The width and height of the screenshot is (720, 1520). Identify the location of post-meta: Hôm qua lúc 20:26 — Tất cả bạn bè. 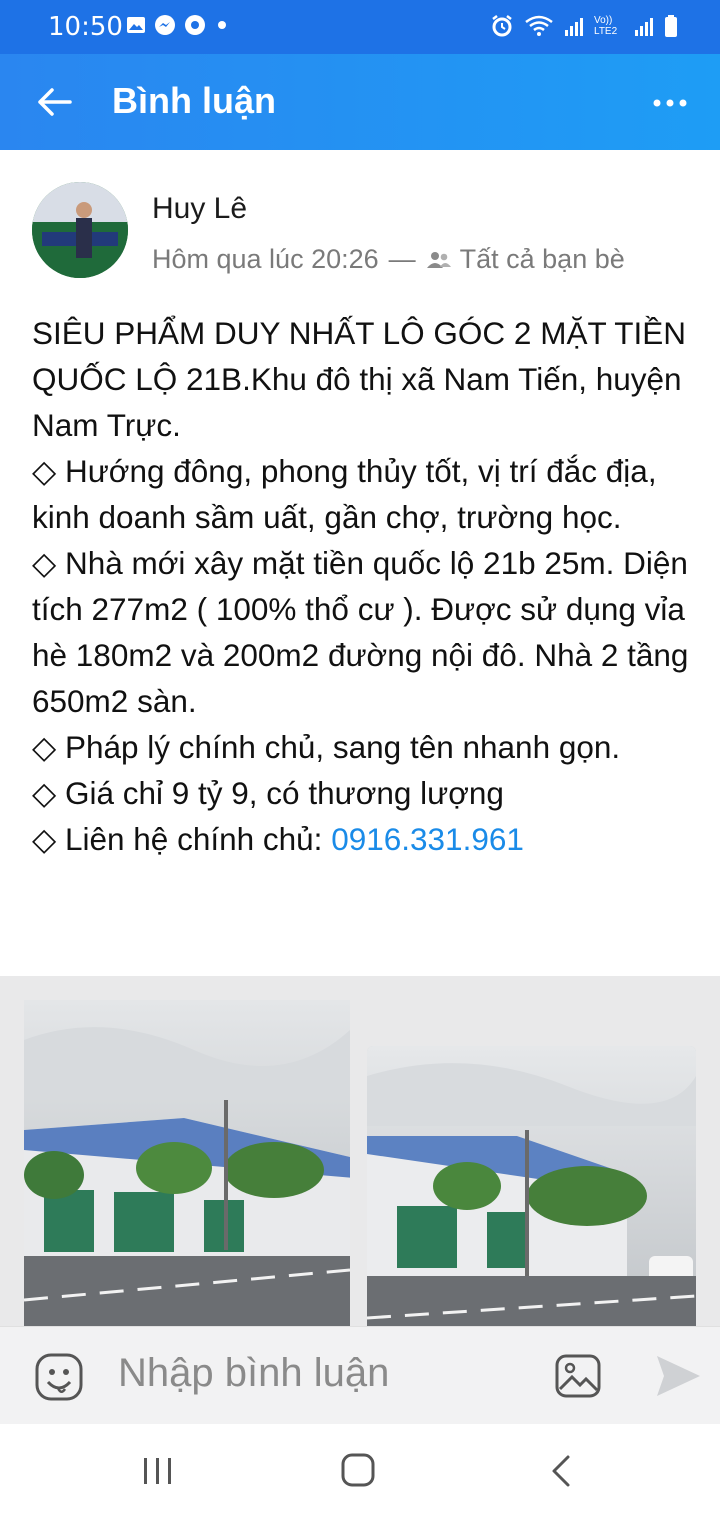
(388, 259).